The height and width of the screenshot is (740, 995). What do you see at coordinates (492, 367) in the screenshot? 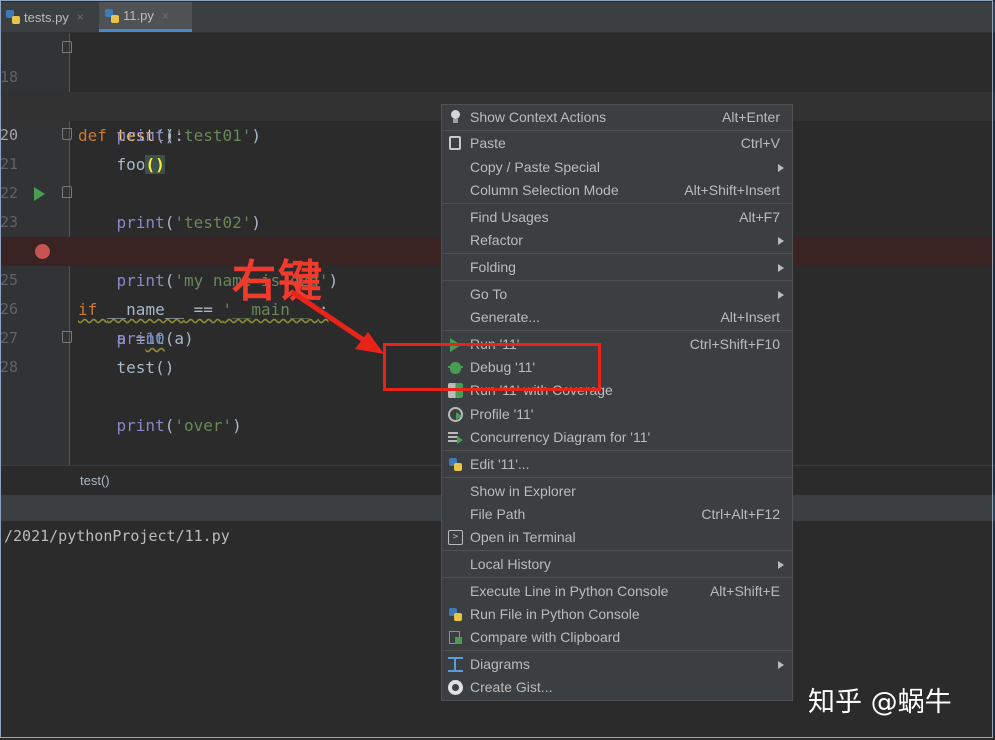
I see `annotation-highlight-box` at bounding box center [492, 367].